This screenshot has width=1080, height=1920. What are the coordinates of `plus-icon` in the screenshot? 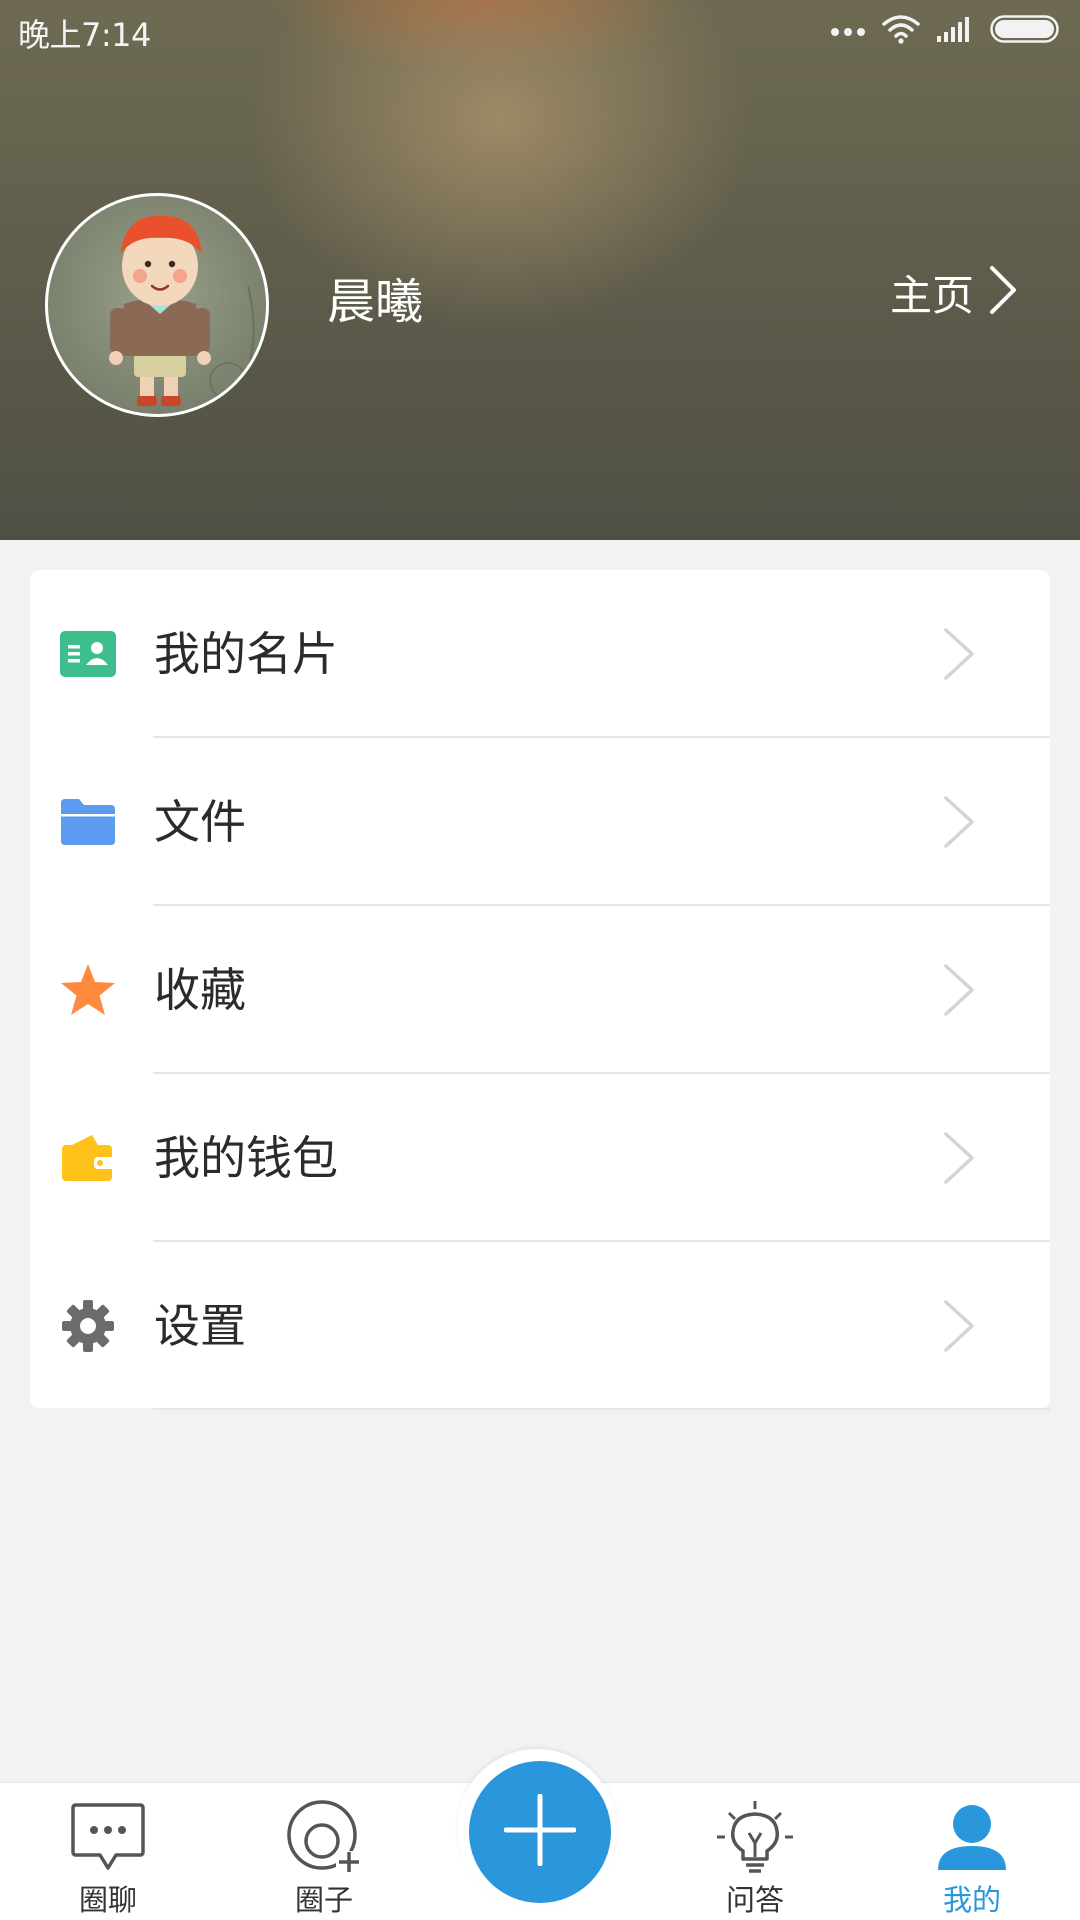 It's located at (540, 1831).